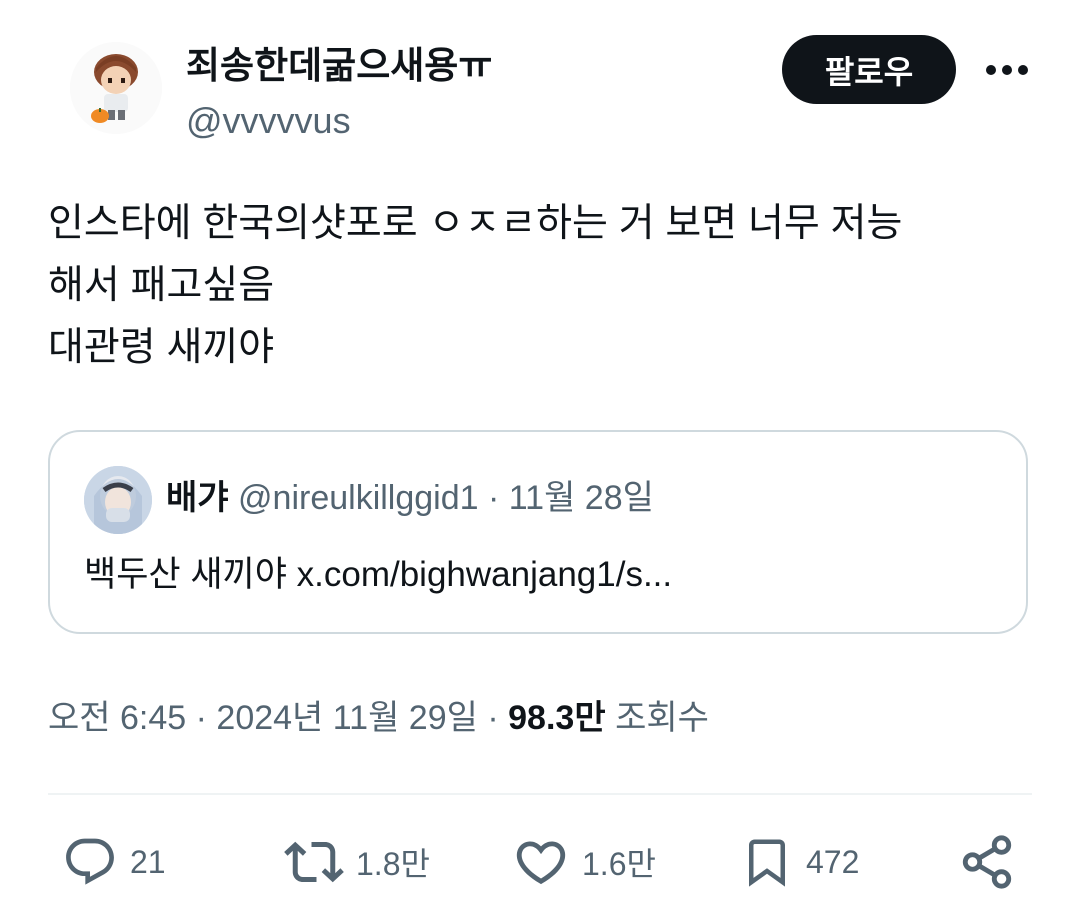 The width and height of the screenshot is (1080, 913). Describe the element at coordinates (358, 498) in the screenshot. I see `quote-author-handle: @nireulkillggid1` at that location.